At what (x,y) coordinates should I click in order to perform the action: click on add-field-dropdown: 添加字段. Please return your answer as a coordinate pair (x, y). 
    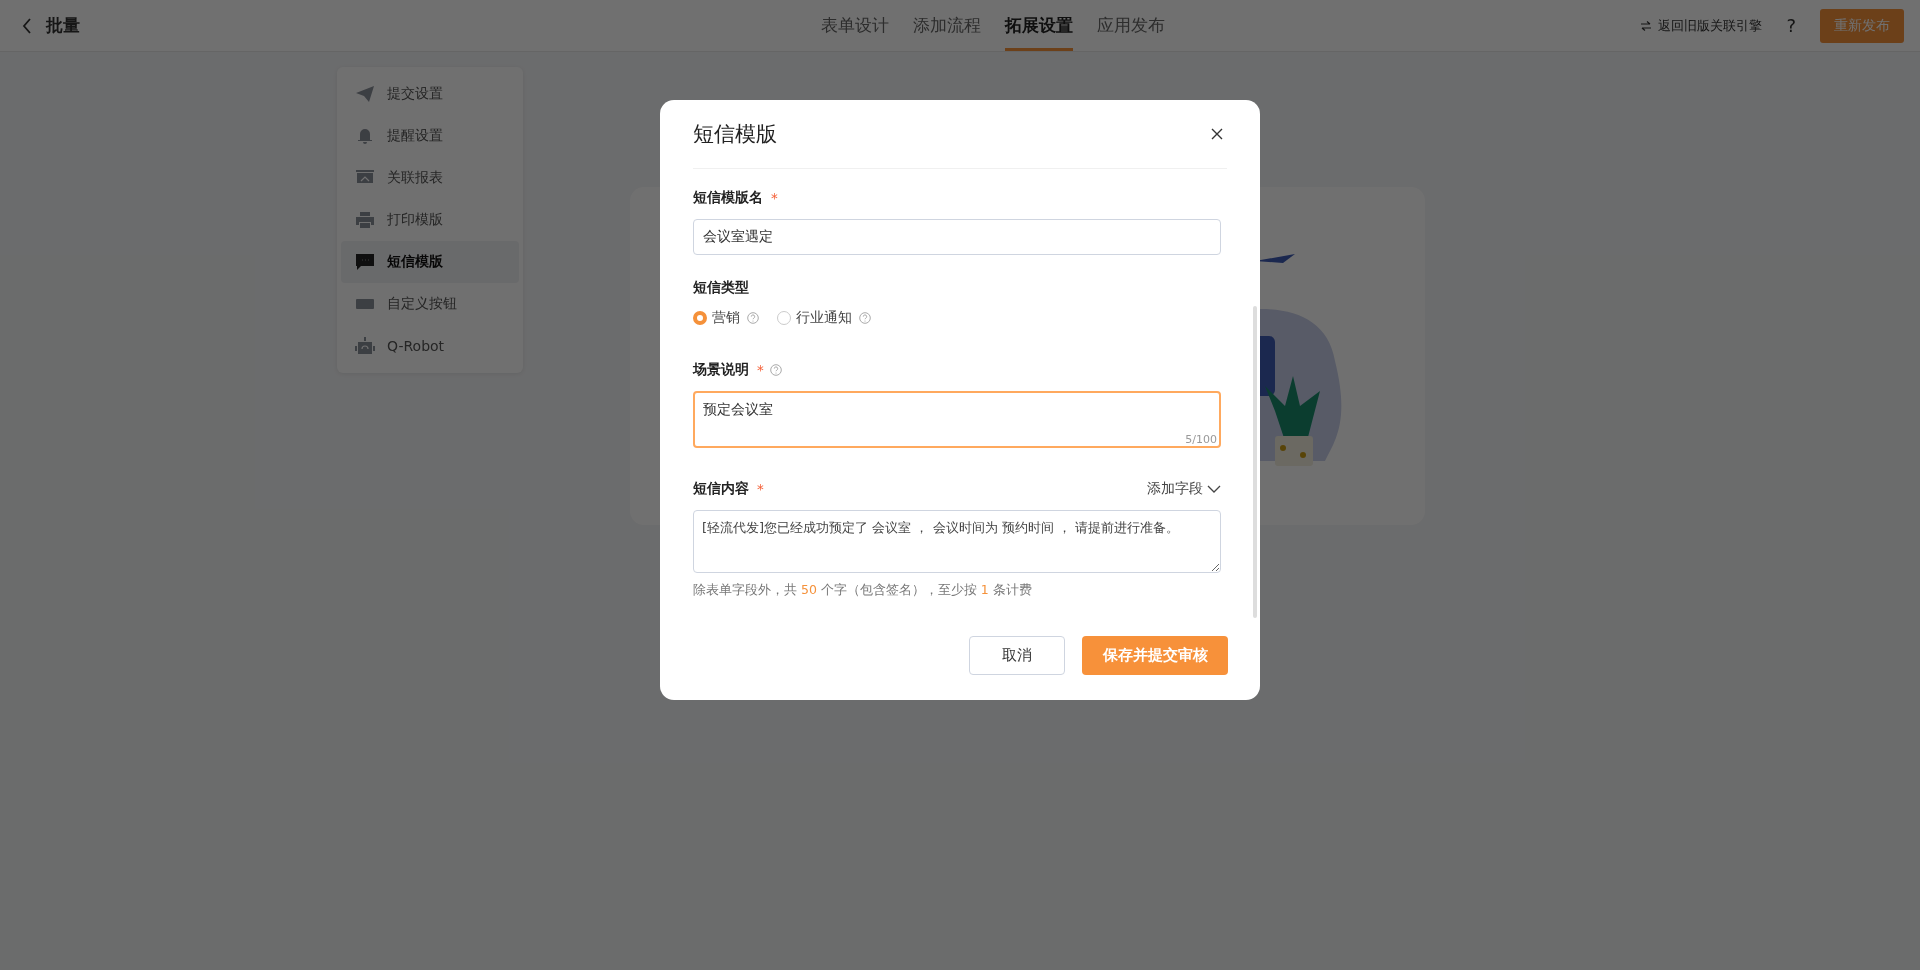
    Looking at the image, I should click on (1184, 489).